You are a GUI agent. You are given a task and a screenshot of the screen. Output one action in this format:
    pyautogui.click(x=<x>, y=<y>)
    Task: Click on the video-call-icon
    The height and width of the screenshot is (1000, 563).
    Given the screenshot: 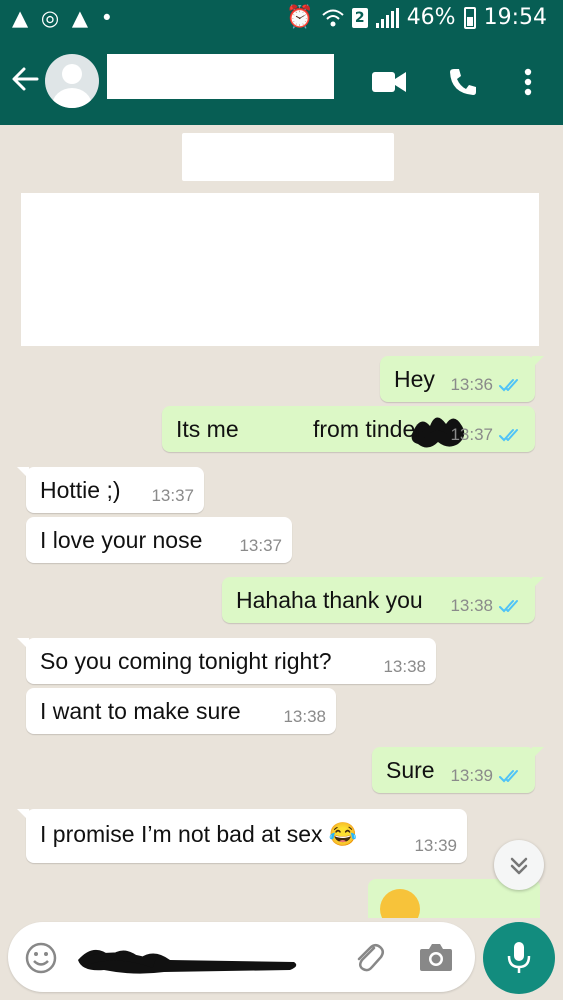 What is the action you would take?
    pyautogui.click(x=389, y=82)
    